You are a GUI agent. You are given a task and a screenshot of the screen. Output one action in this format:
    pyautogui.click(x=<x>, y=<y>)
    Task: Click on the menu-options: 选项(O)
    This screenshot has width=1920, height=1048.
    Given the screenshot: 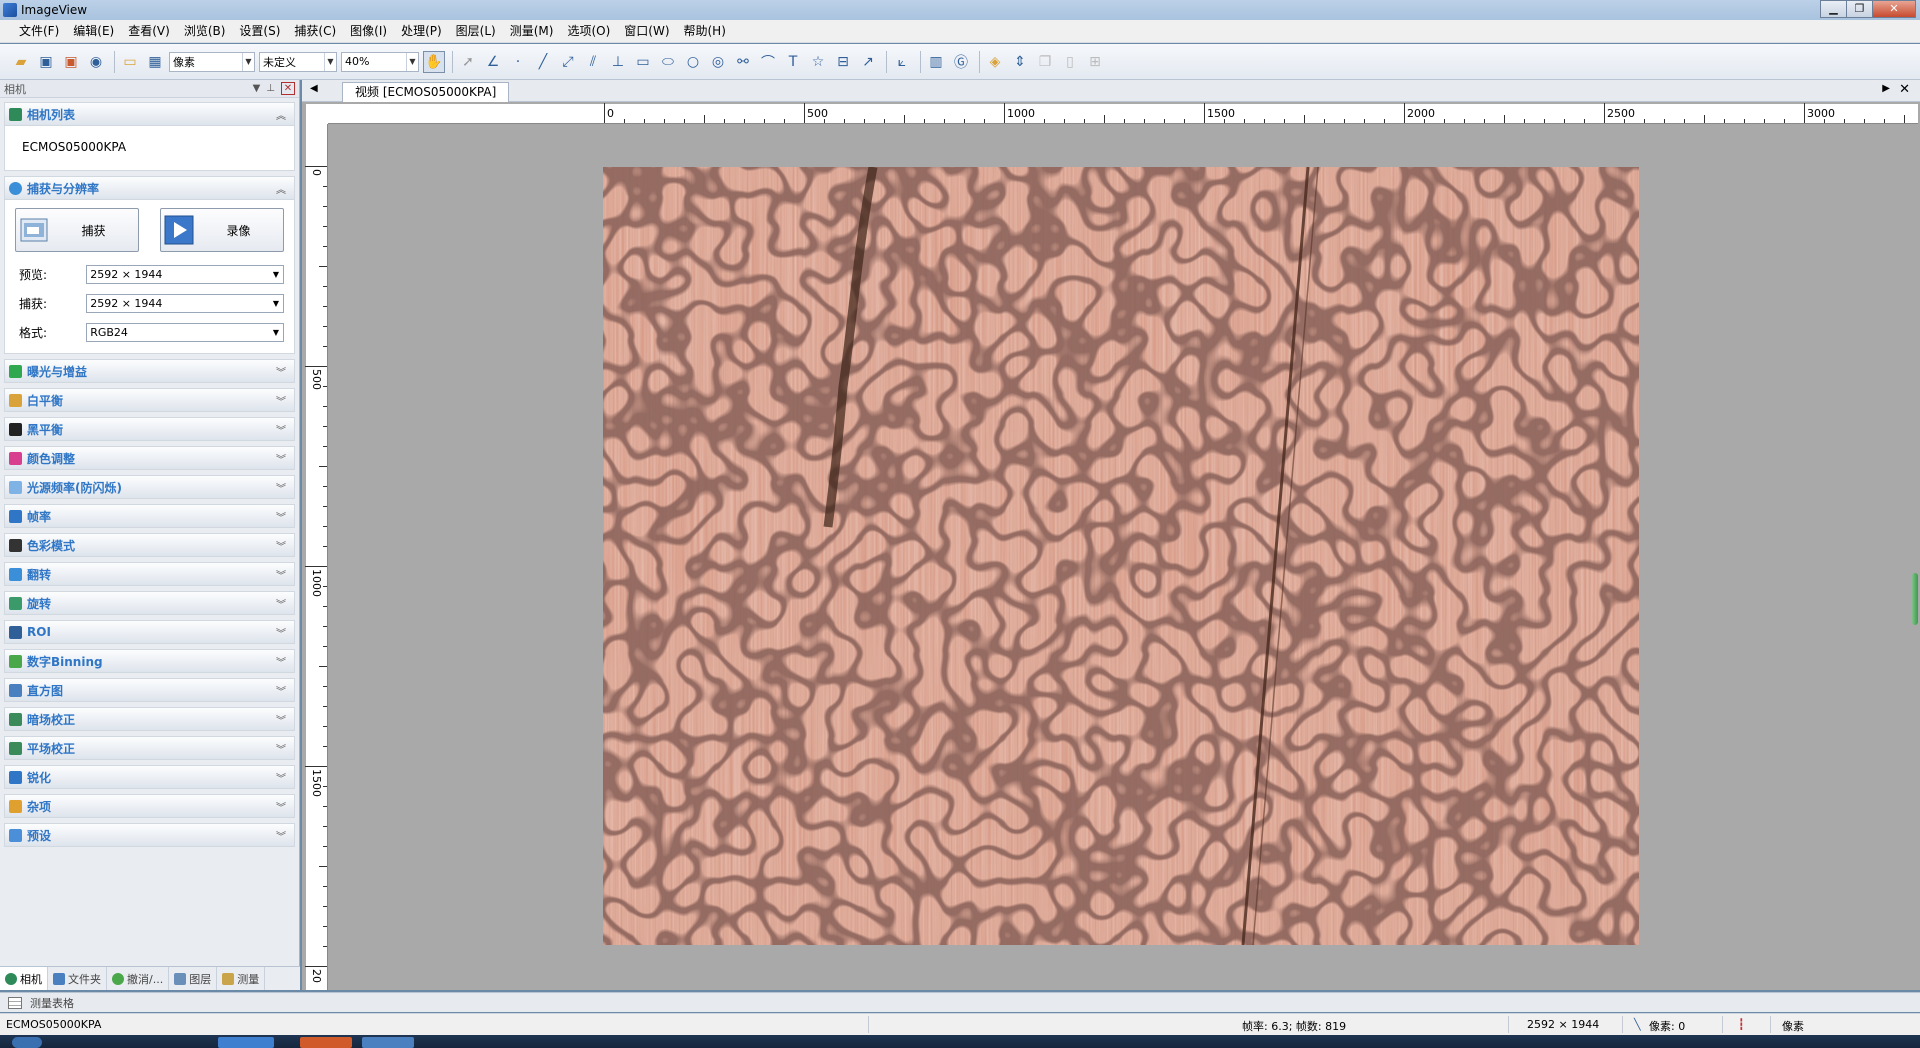 What is the action you would take?
    pyautogui.click(x=588, y=31)
    